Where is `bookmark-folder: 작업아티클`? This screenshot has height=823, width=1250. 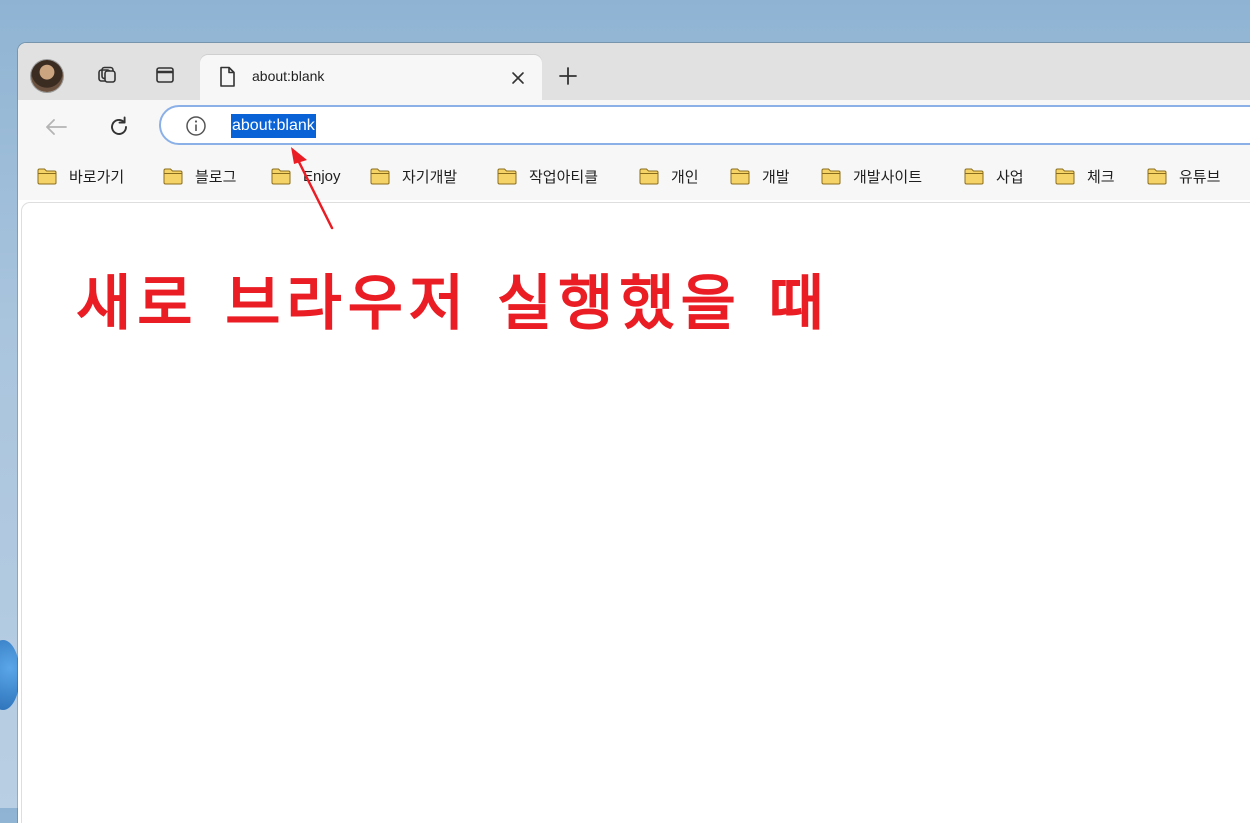
bookmark-folder: 작업아티클 is located at coordinates (547, 176).